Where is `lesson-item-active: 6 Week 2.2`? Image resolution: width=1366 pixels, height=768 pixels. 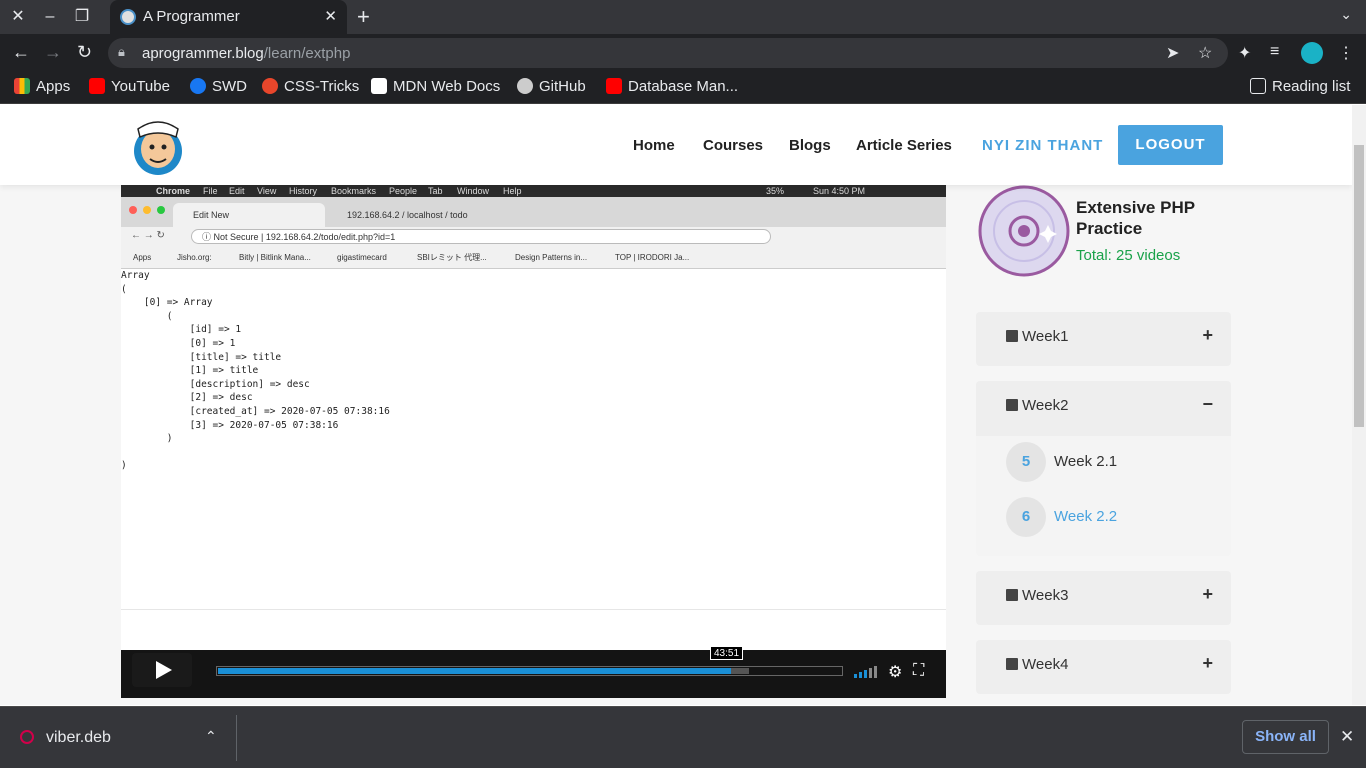 lesson-item-active: 6 Week 2.2 is located at coordinates (1116, 517).